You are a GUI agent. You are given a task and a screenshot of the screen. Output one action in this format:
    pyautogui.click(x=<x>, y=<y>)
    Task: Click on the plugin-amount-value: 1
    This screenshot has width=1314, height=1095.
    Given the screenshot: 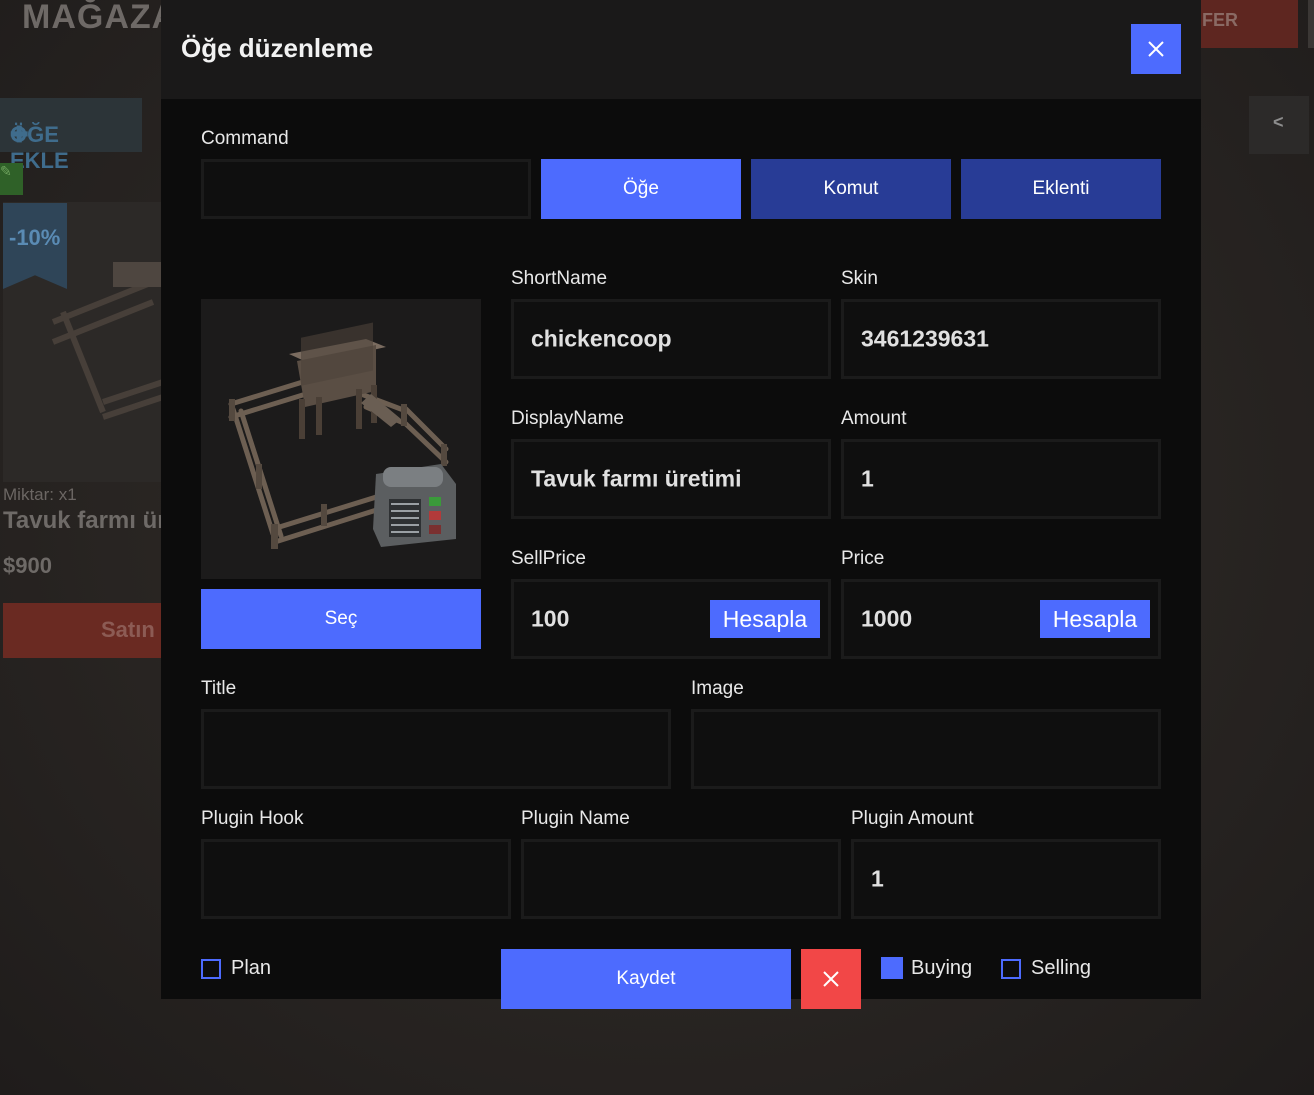 What is the action you would take?
    pyautogui.click(x=877, y=878)
    